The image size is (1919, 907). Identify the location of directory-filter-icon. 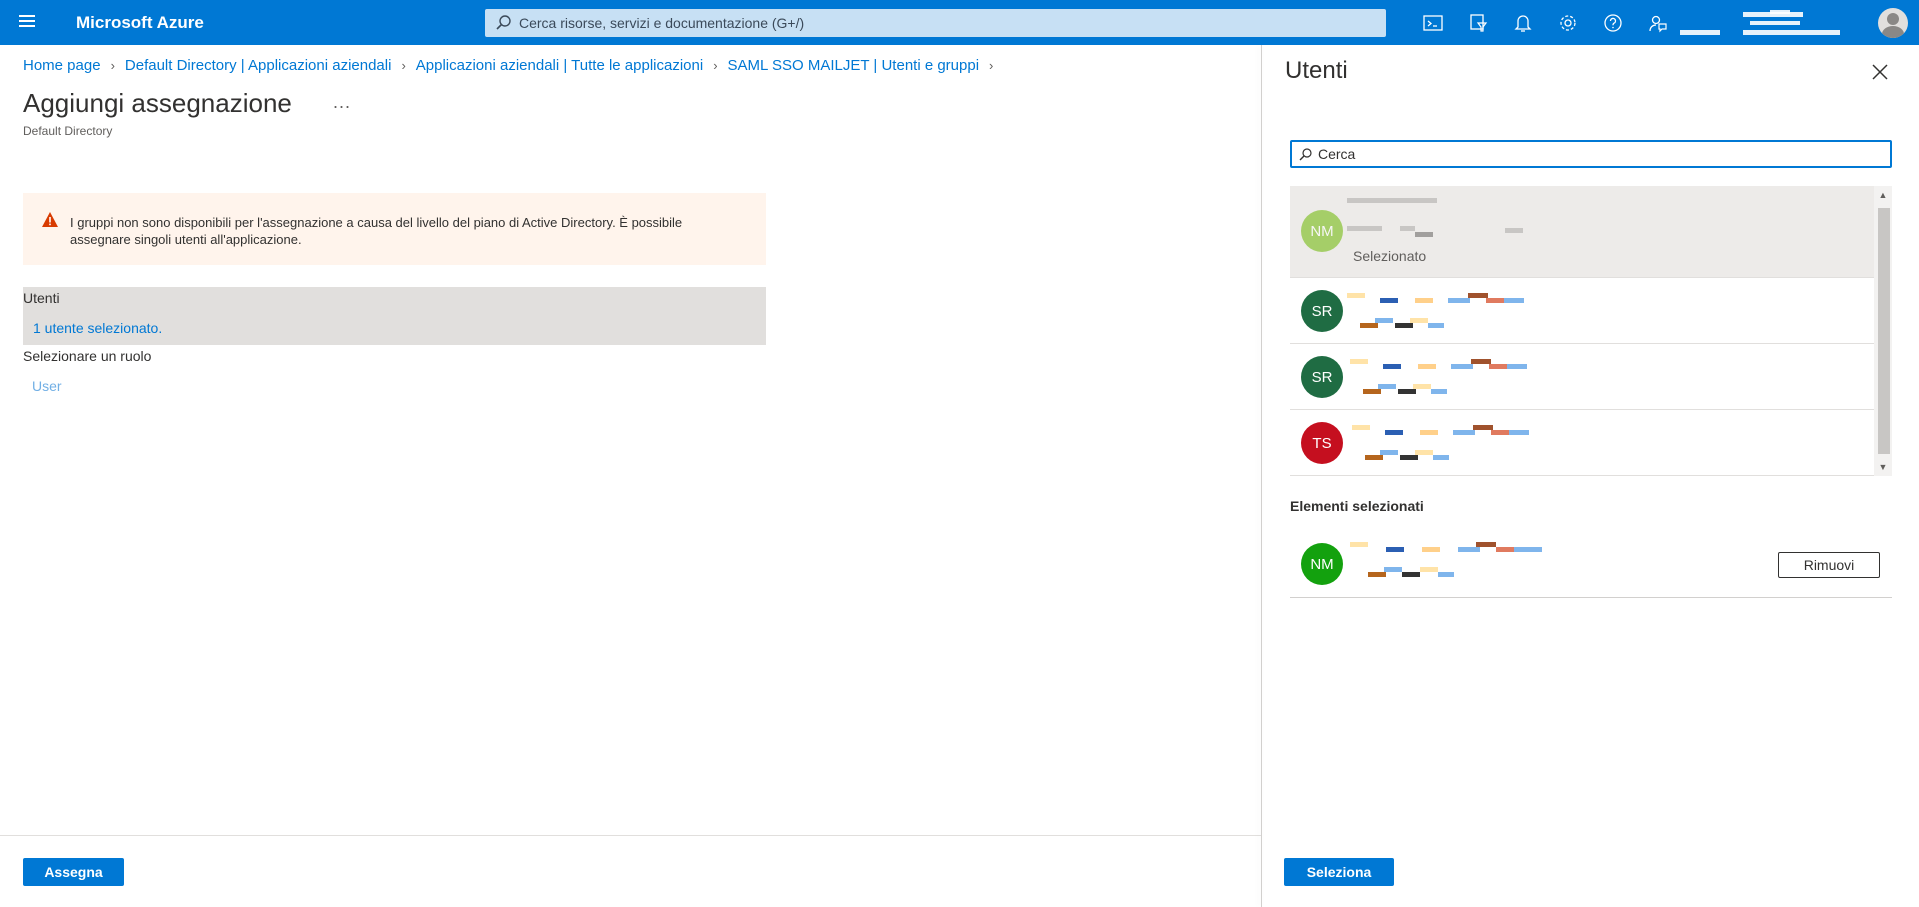
(1477, 22).